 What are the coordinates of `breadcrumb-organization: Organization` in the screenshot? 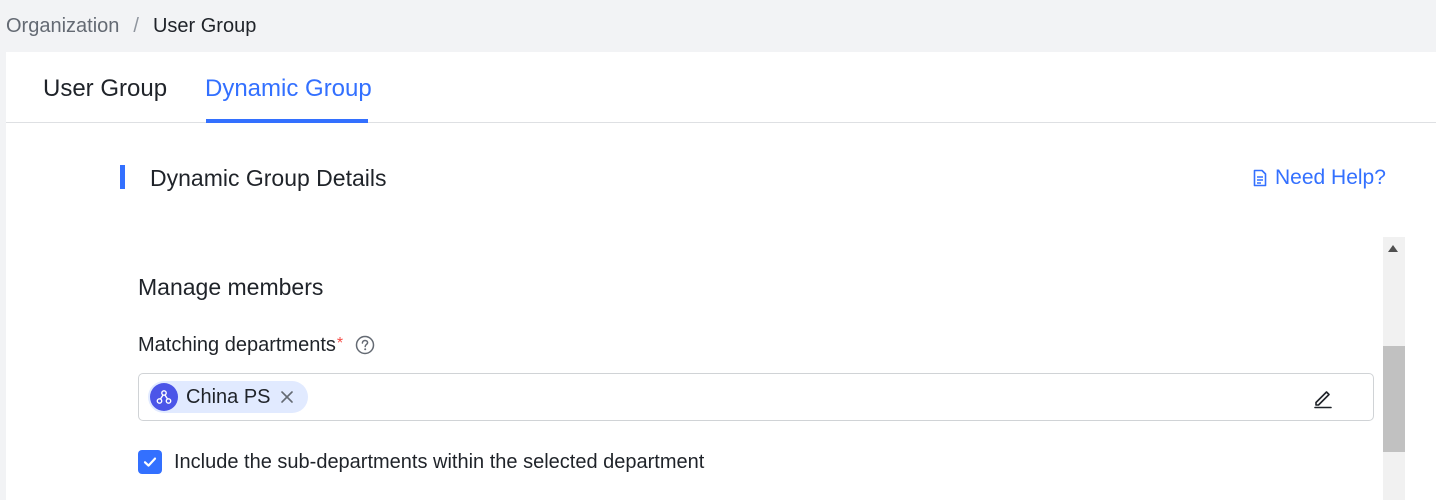 It's located at (62, 26).